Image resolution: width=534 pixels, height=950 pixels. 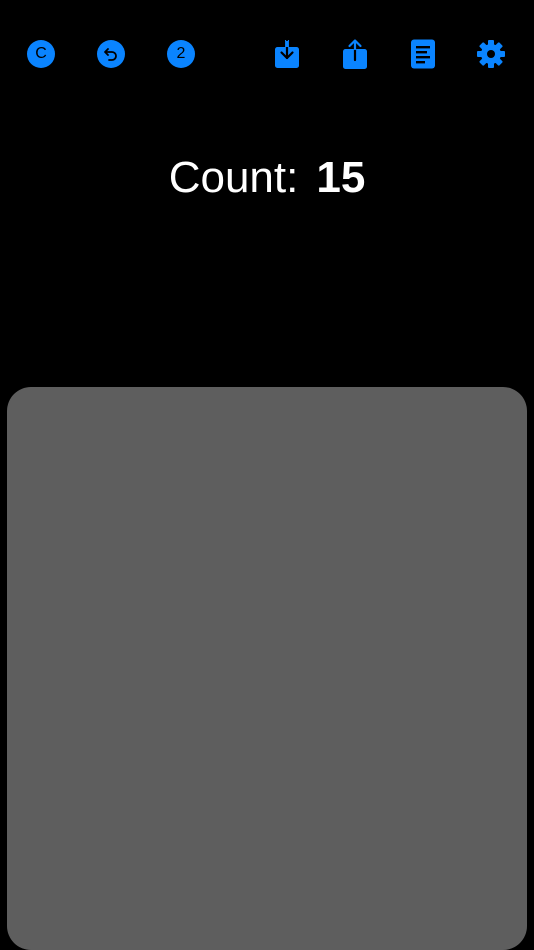 I want to click on count-display: Count: 15, so click(x=267, y=178).